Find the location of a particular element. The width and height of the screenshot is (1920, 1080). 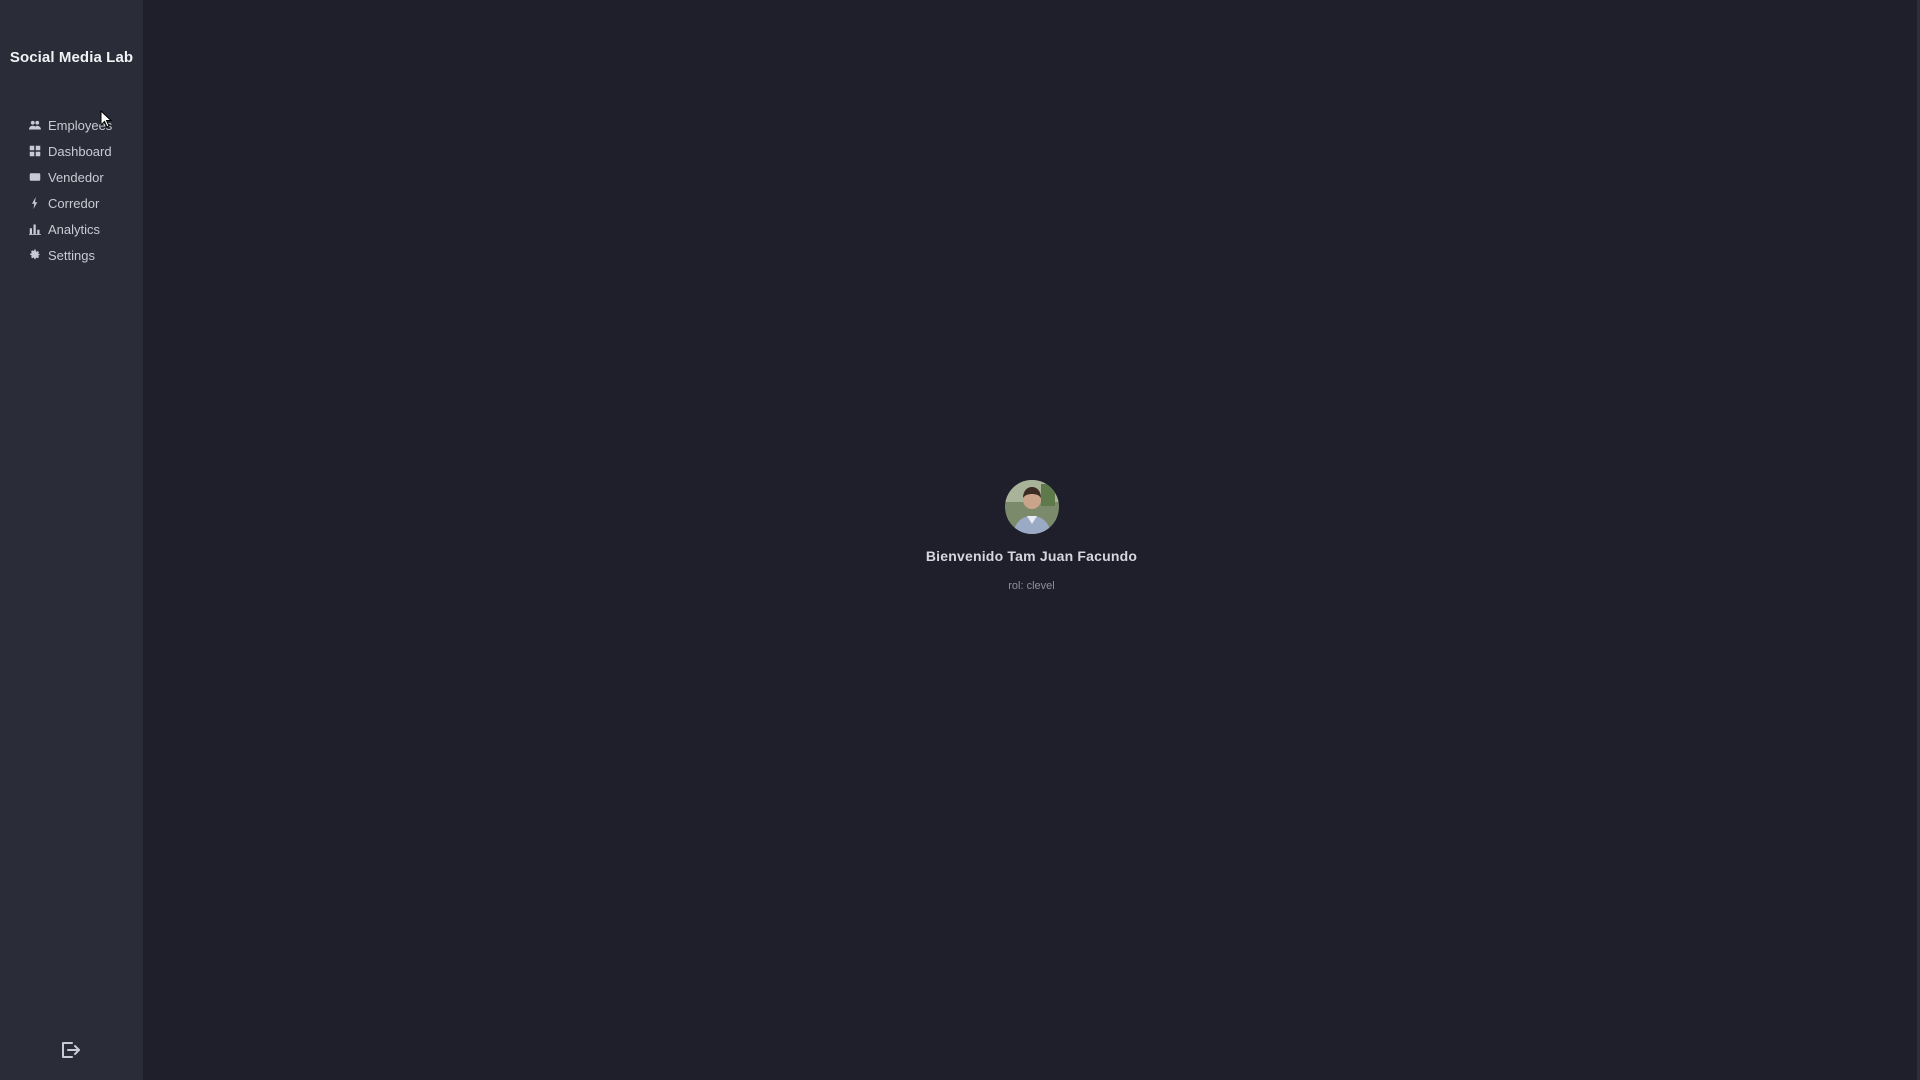

sidebar-item-corredor: Corredor is located at coordinates (70, 203).